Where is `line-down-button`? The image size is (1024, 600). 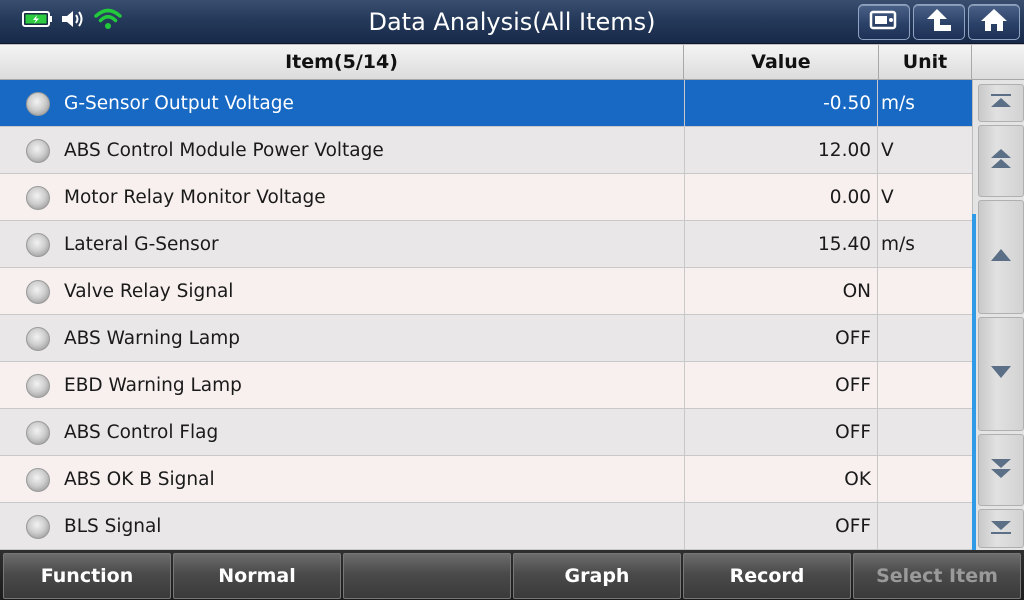
line-down-button is located at coordinates (1001, 374).